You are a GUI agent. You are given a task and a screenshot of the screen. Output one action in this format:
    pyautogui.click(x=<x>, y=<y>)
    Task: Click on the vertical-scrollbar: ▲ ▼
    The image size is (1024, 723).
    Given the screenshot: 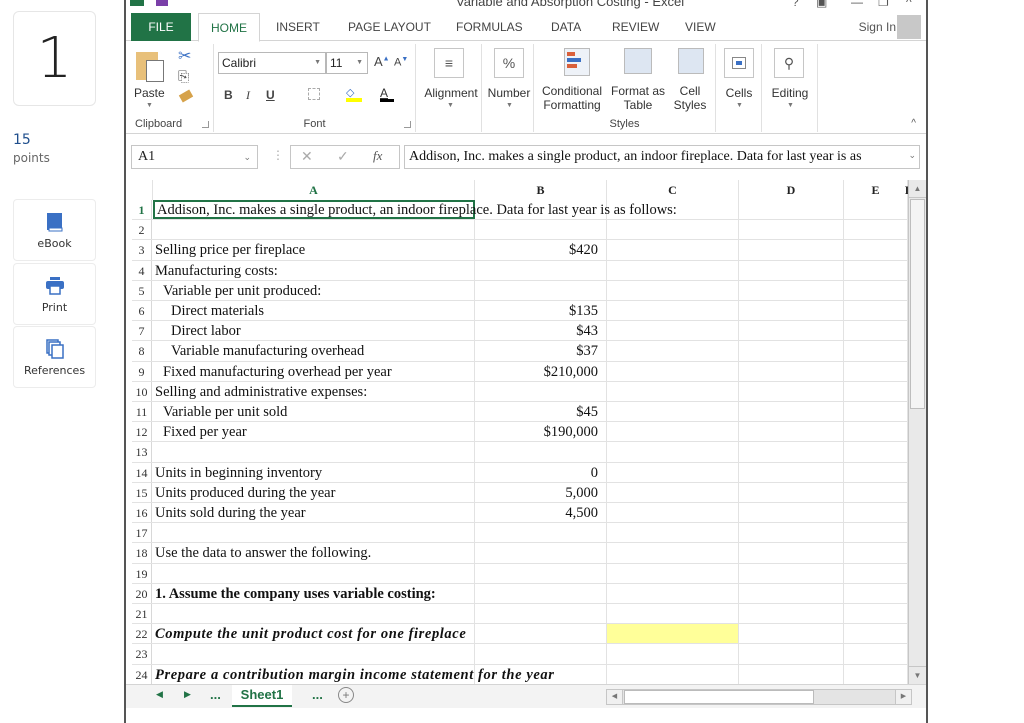 What is the action you would take?
    pyautogui.click(x=917, y=432)
    